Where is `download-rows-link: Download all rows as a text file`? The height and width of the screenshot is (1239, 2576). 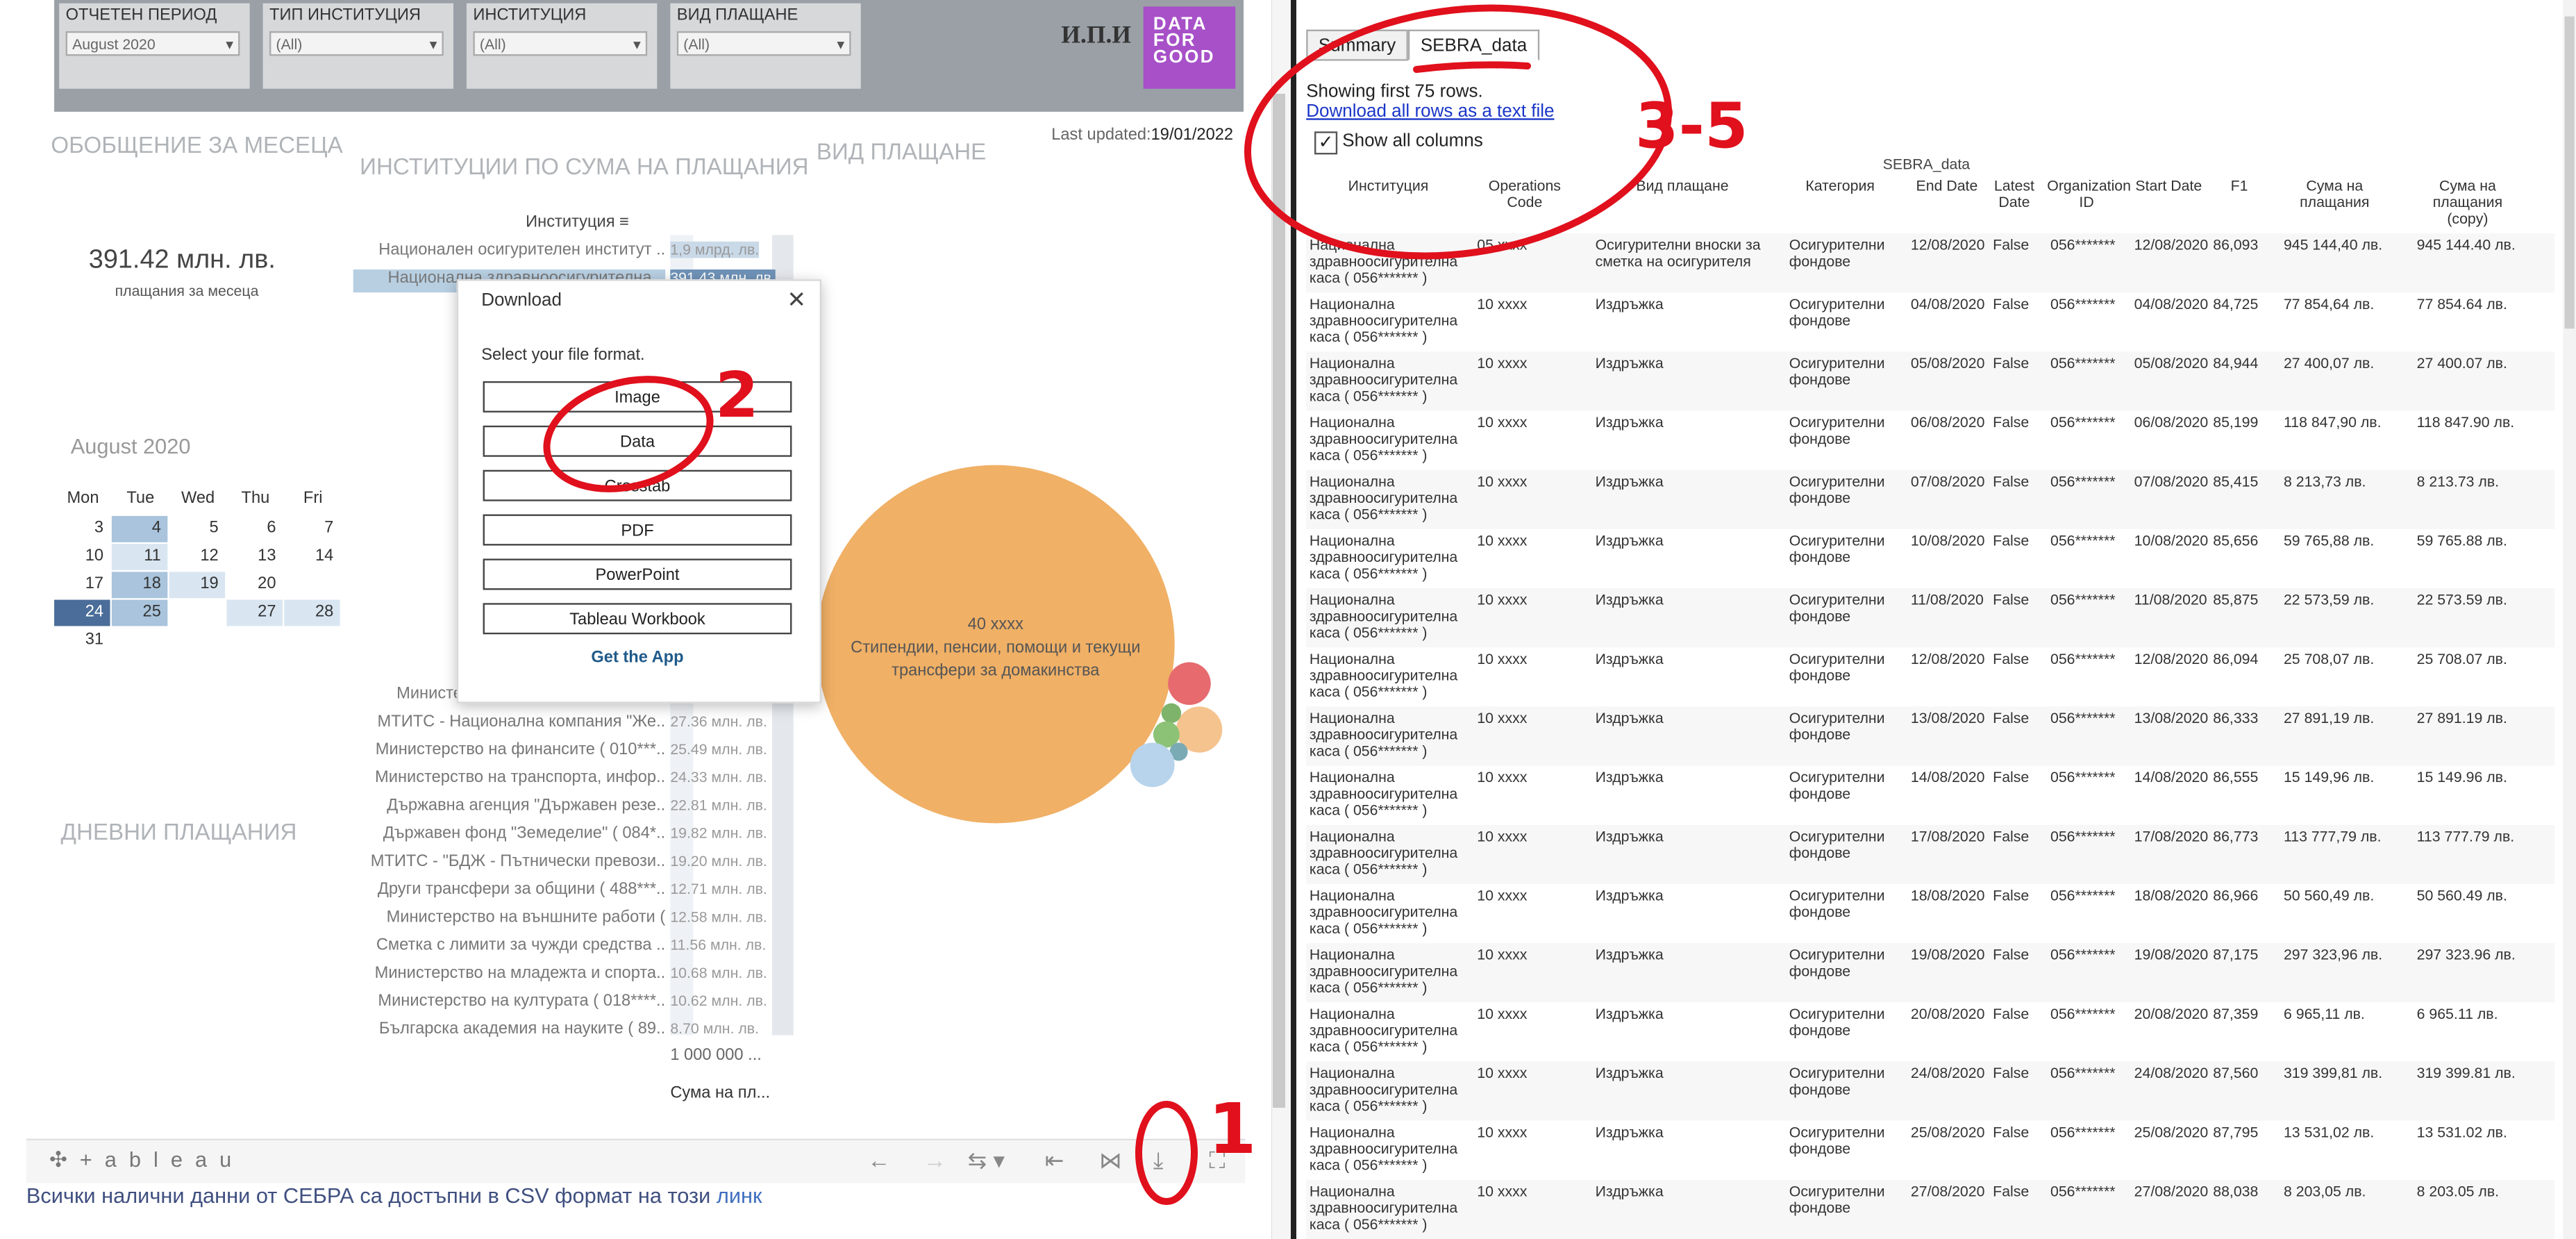 download-rows-link: Download all rows as a text file is located at coordinates (1430, 112).